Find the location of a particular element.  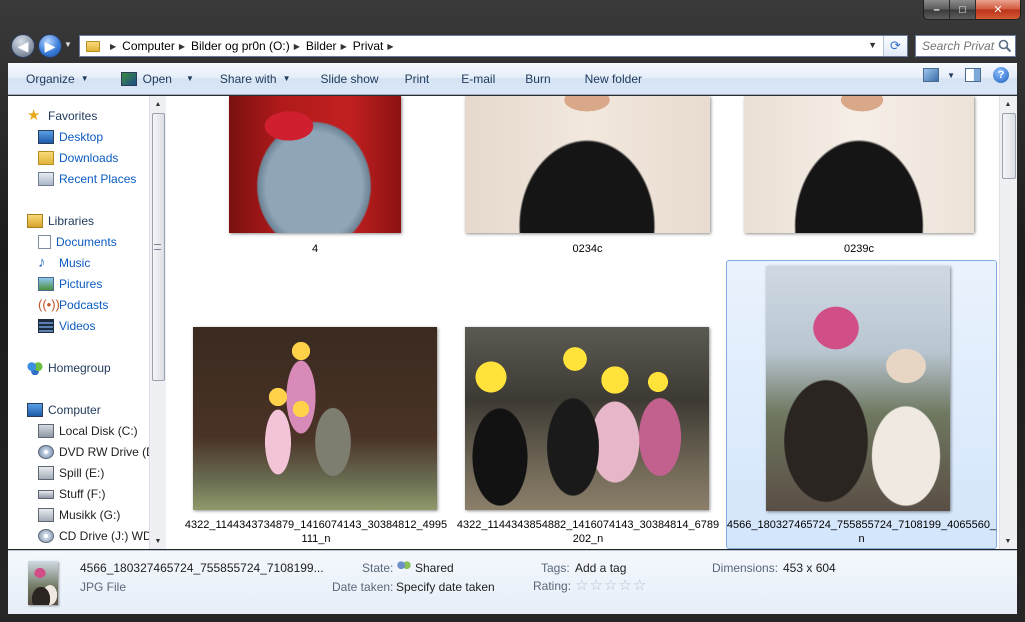

help-icon: ? is located at coordinates (1001, 75).